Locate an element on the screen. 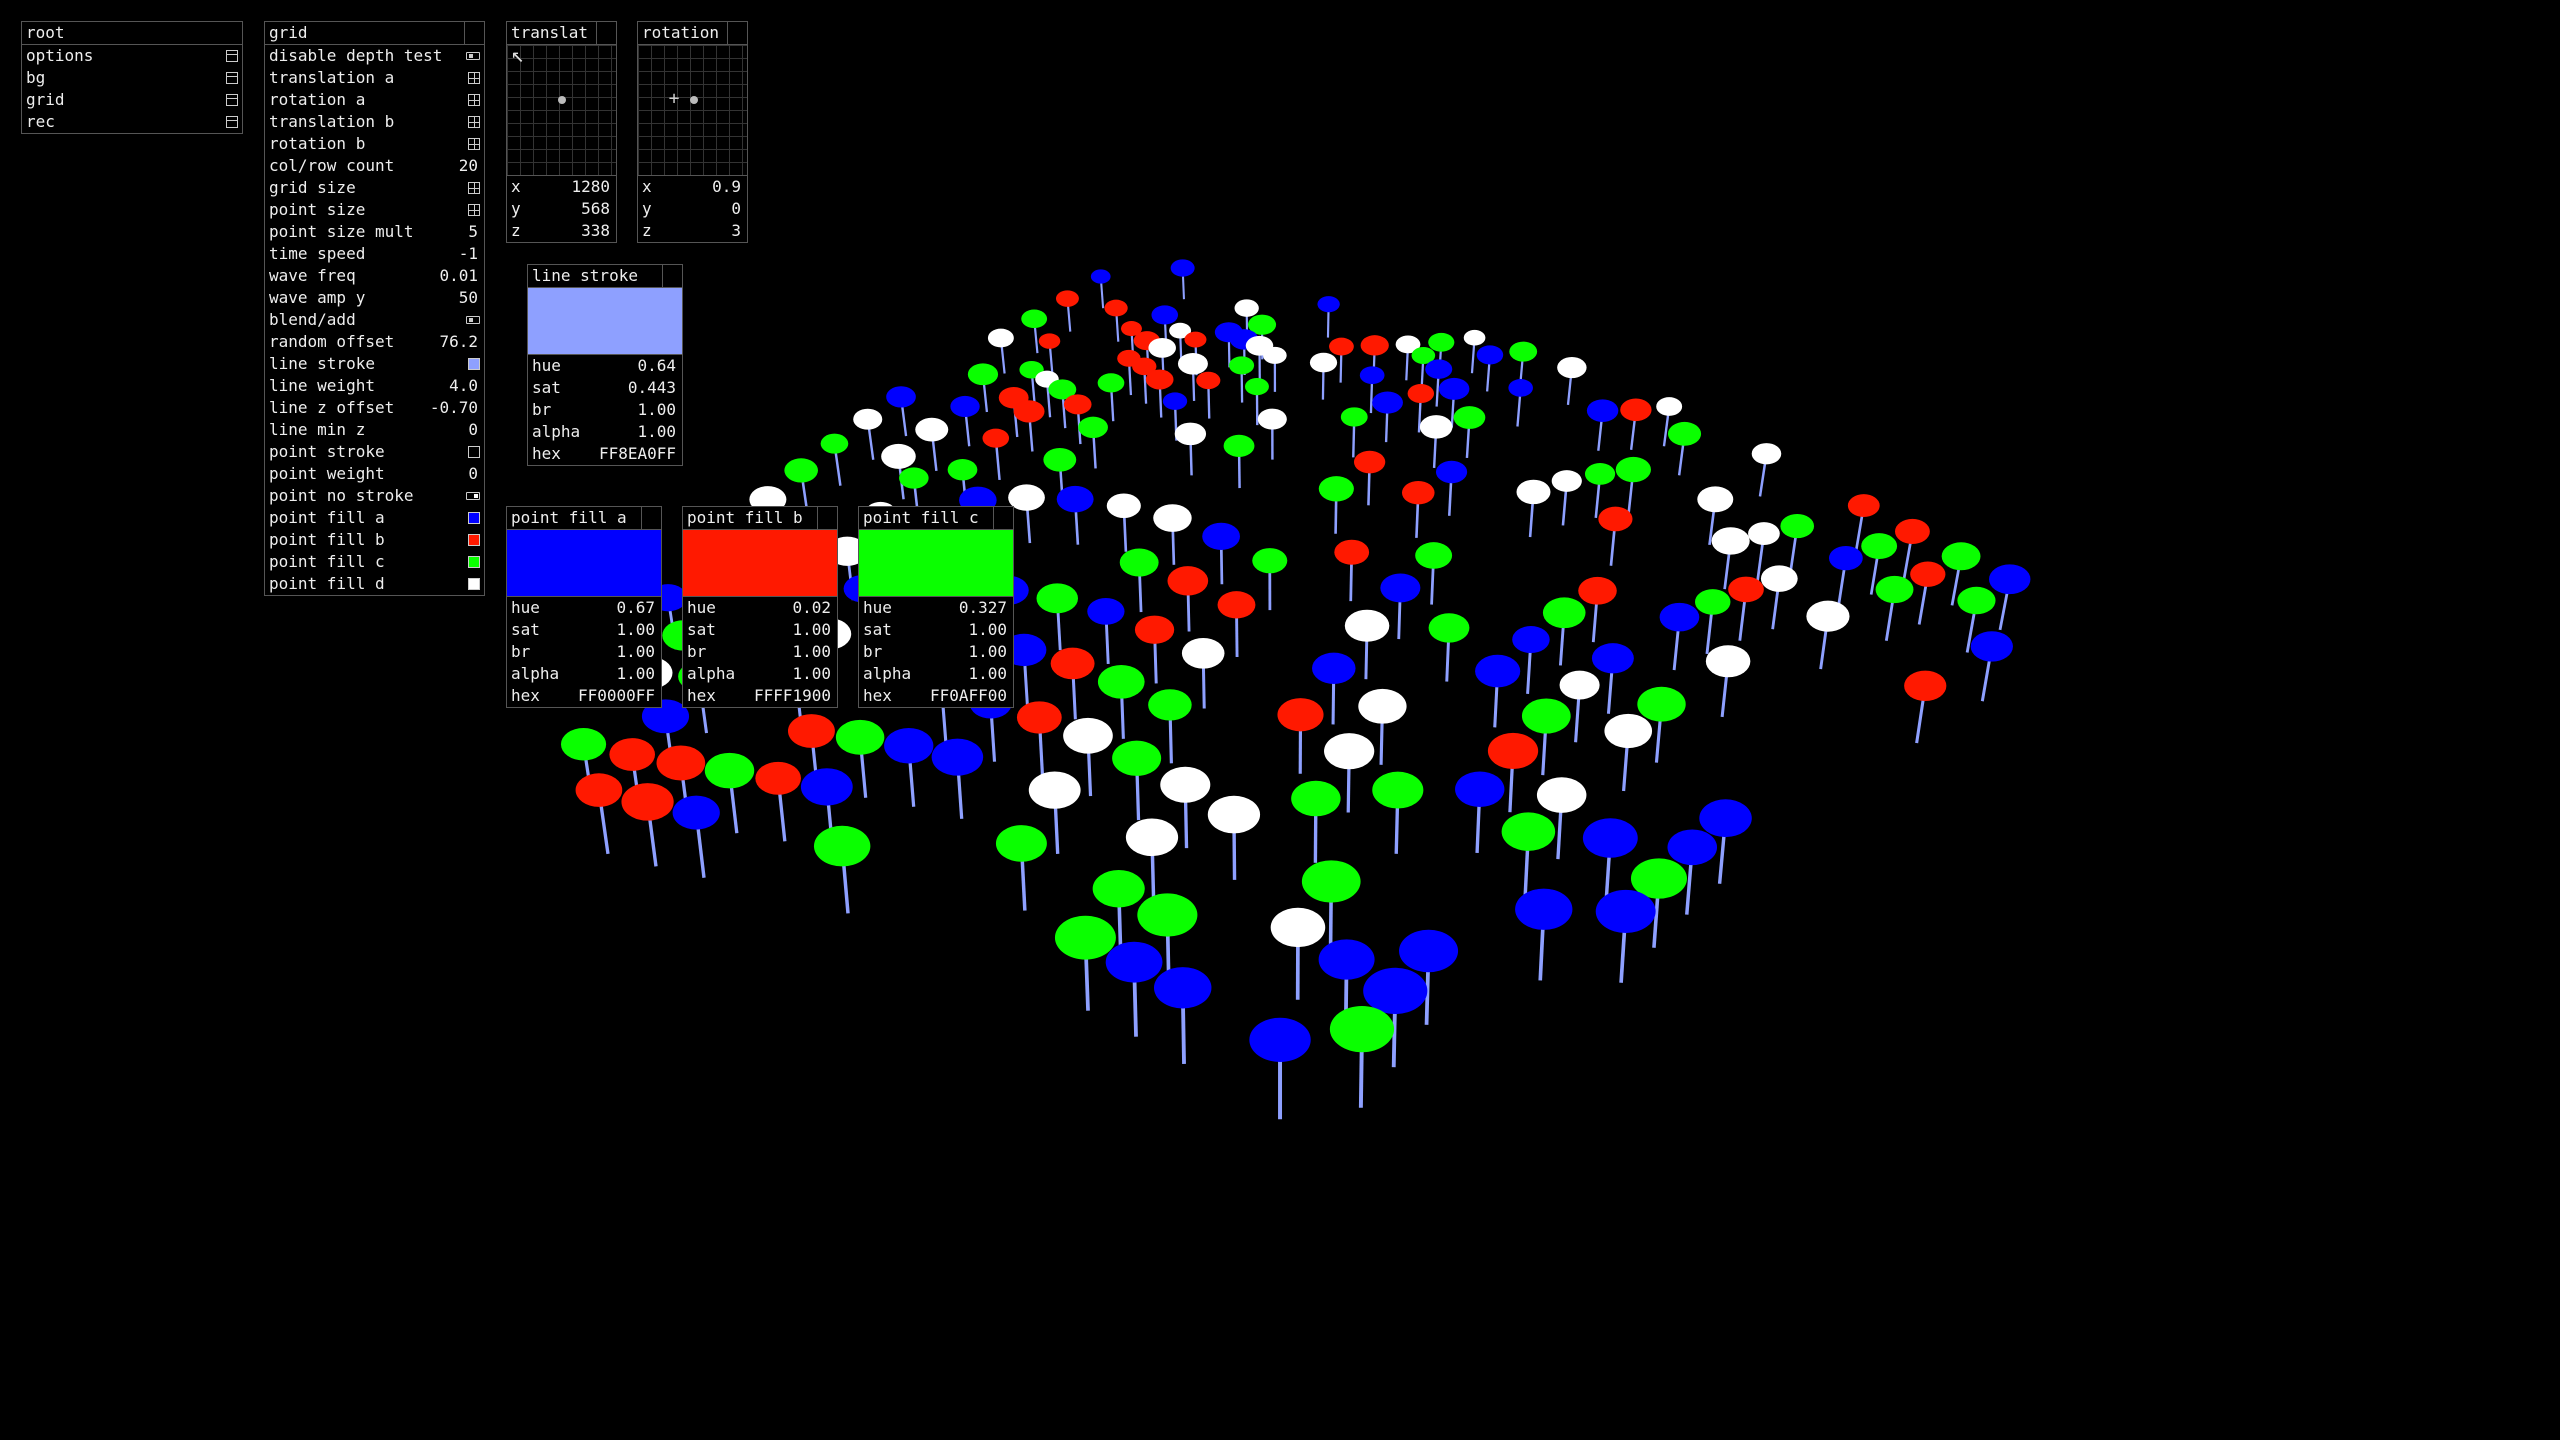 The image size is (2560, 1440). color-hex-row: hex FF0AFF00 is located at coordinates (936, 696).